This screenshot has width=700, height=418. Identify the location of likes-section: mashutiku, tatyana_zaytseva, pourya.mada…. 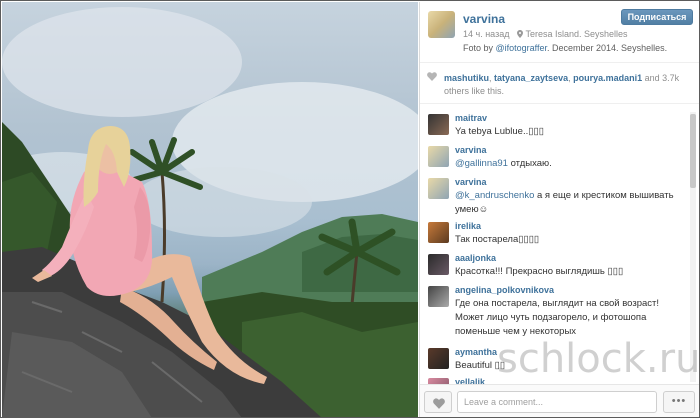
(559, 83).